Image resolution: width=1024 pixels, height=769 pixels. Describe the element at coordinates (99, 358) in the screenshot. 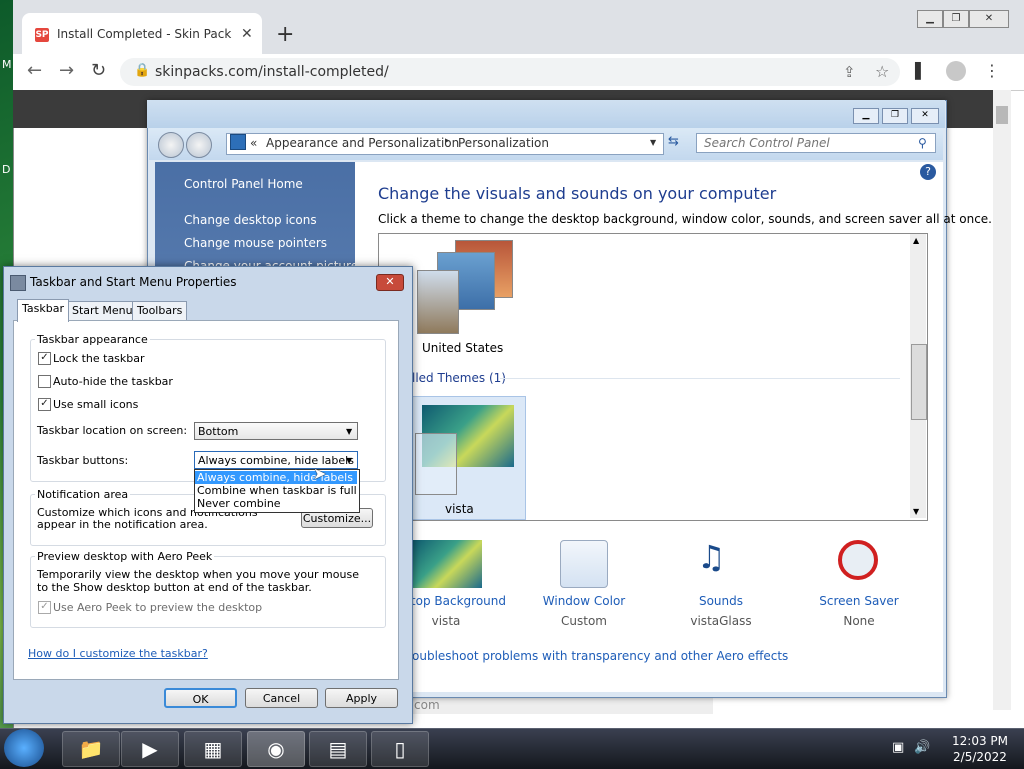

I see `lock-taskbar-label: Lock the taskbar` at that location.